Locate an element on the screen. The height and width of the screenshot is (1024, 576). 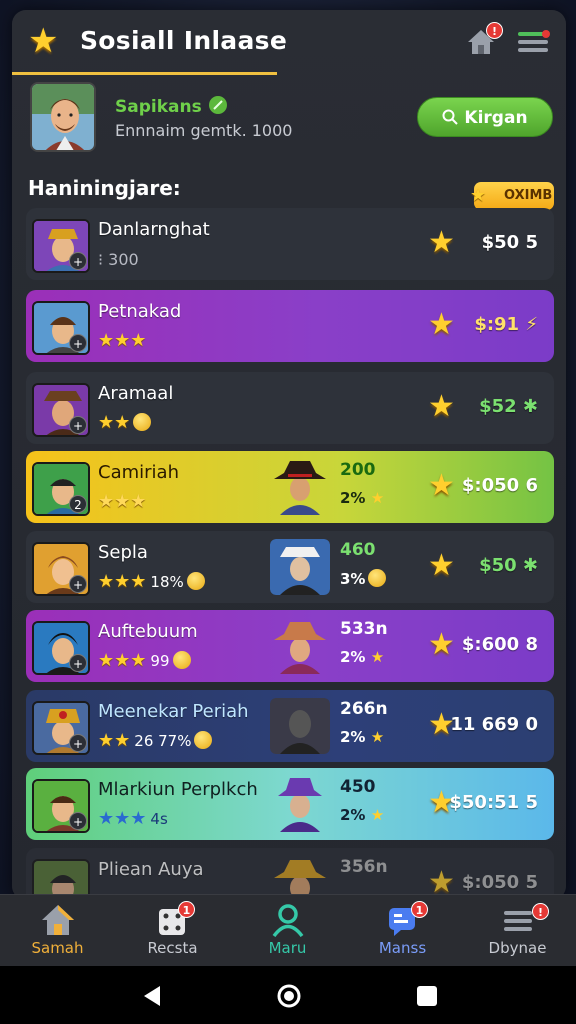
profile-card: Sapikans Ennnaim gemtk. 1000 Kirgan is located at coordinates (290, 121).